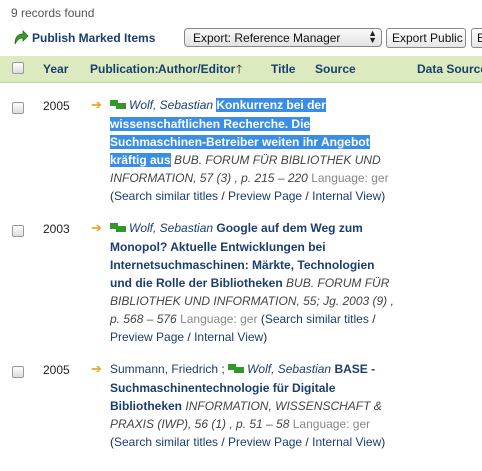 The height and width of the screenshot is (471, 482). I want to click on sort-ascending-icon: 🡑, so click(239, 70).